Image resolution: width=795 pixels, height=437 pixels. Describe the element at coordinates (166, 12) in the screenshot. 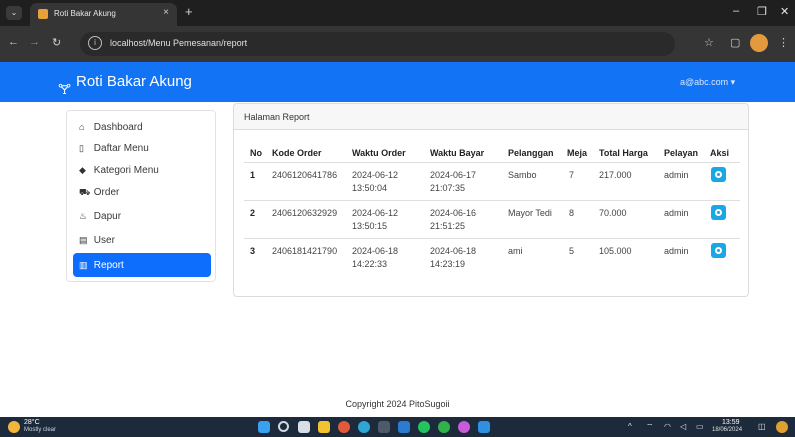

I see `tab-close-icon: ×` at that location.